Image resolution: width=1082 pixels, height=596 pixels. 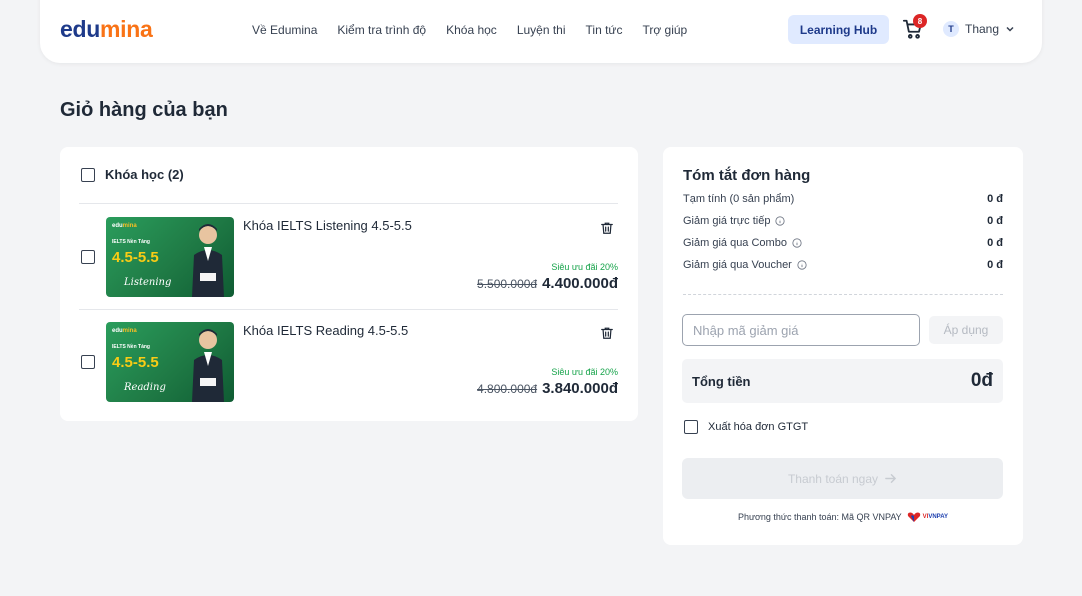 I want to click on old-price: 4.800.000đ, so click(x=507, y=389).